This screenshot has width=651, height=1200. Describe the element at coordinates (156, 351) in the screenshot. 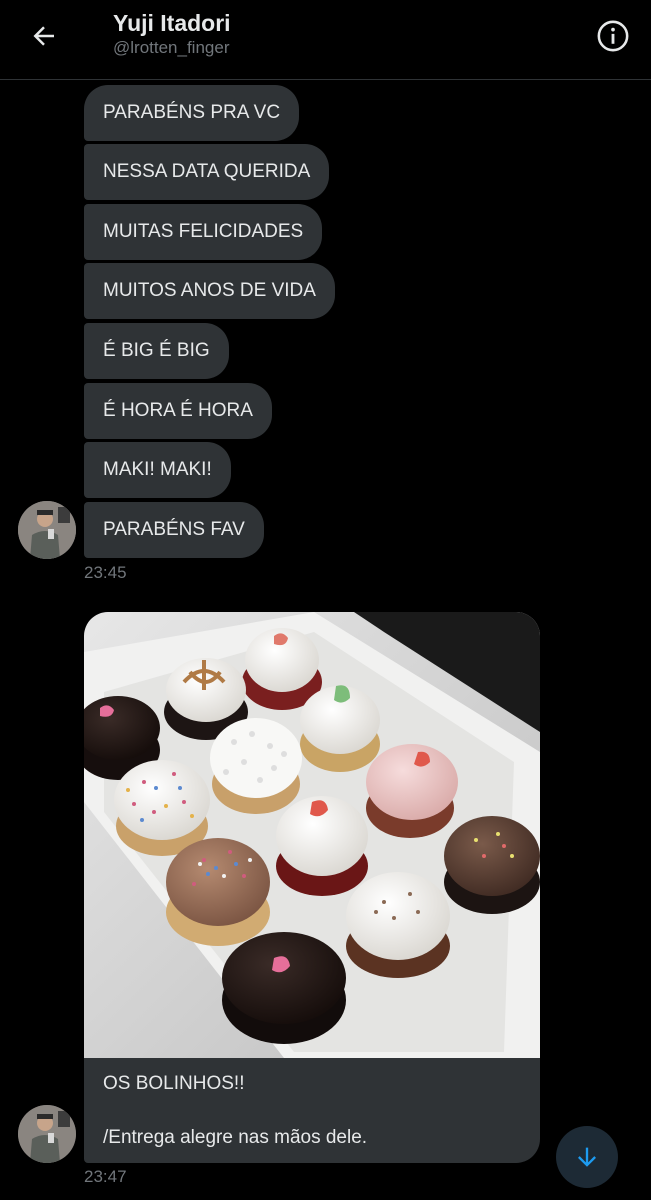

I see `message-bubble: É BIG É BIG` at that location.